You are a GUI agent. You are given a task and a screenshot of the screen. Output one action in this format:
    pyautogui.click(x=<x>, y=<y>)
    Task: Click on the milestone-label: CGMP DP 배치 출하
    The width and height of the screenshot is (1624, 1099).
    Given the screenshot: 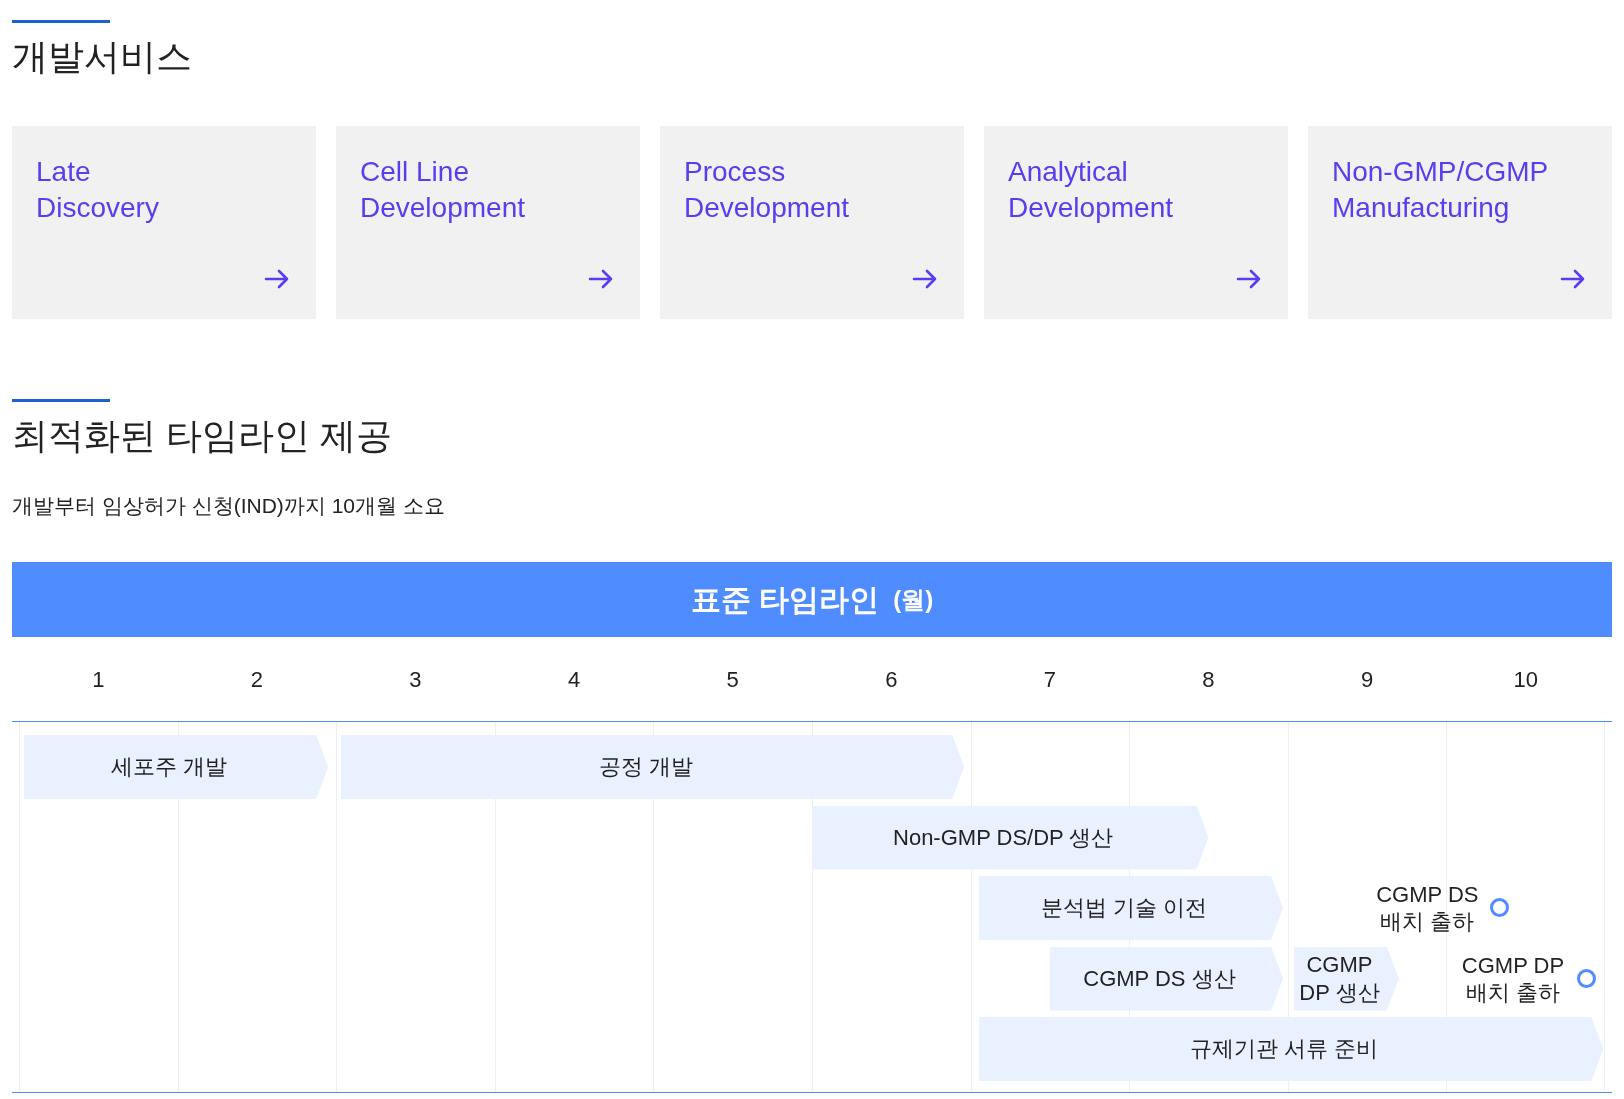 What is the action you would take?
    pyautogui.click(x=1513, y=979)
    